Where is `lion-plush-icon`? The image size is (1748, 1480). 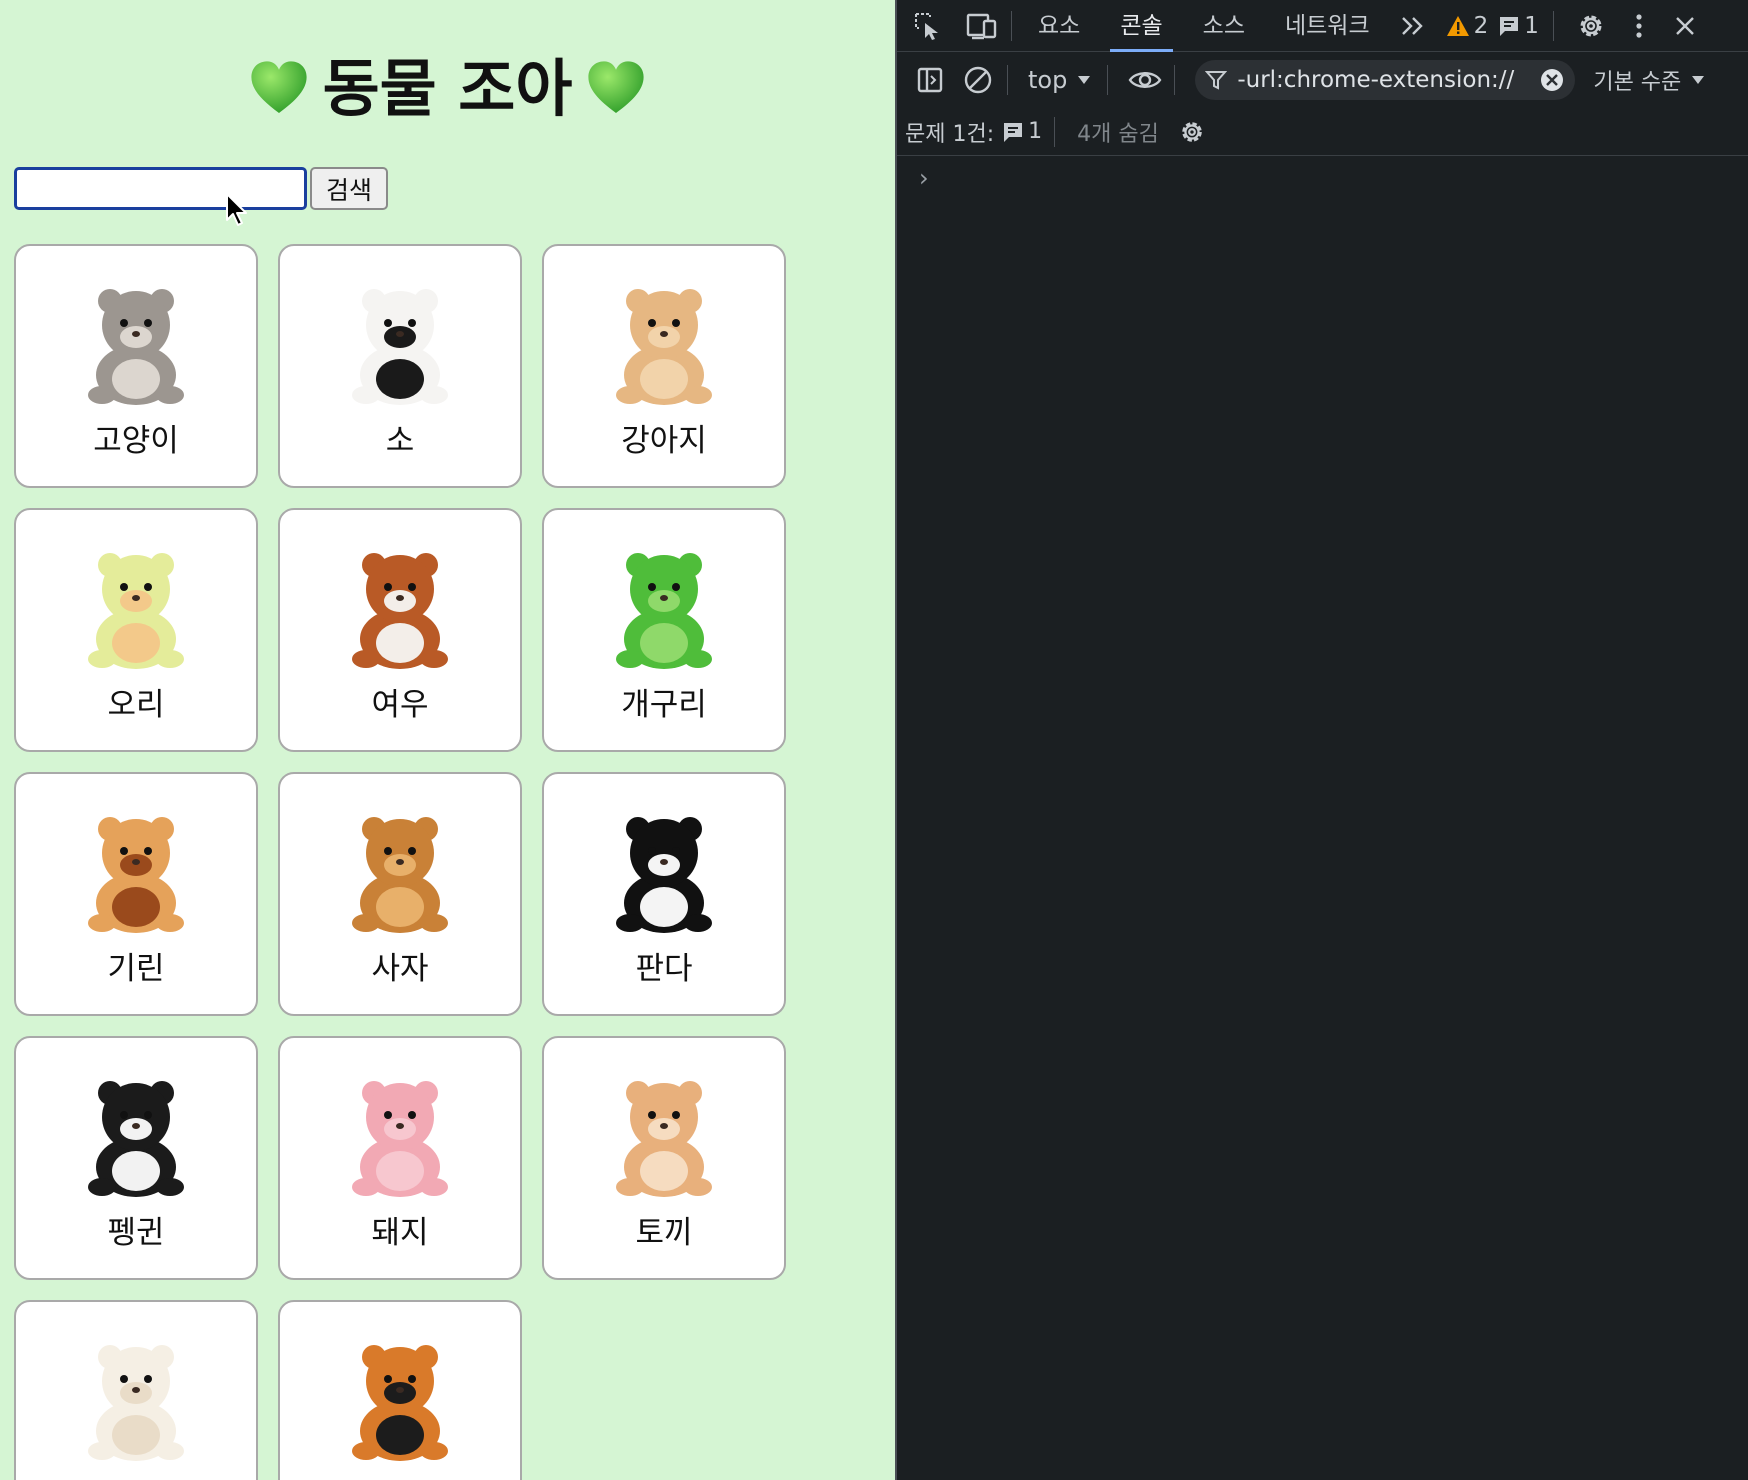
lion-plush-icon is located at coordinates (400, 874).